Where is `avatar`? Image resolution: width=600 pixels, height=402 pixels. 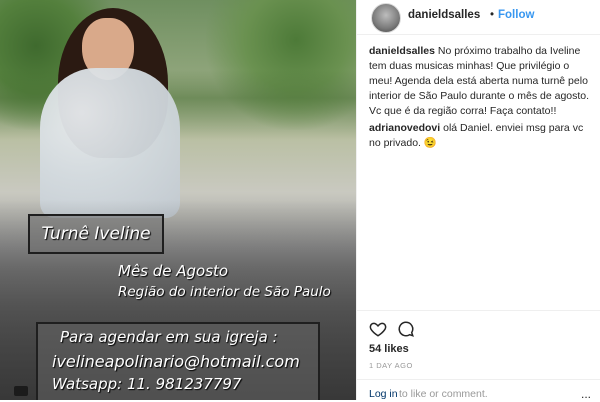
avatar is located at coordinates (386, 18).